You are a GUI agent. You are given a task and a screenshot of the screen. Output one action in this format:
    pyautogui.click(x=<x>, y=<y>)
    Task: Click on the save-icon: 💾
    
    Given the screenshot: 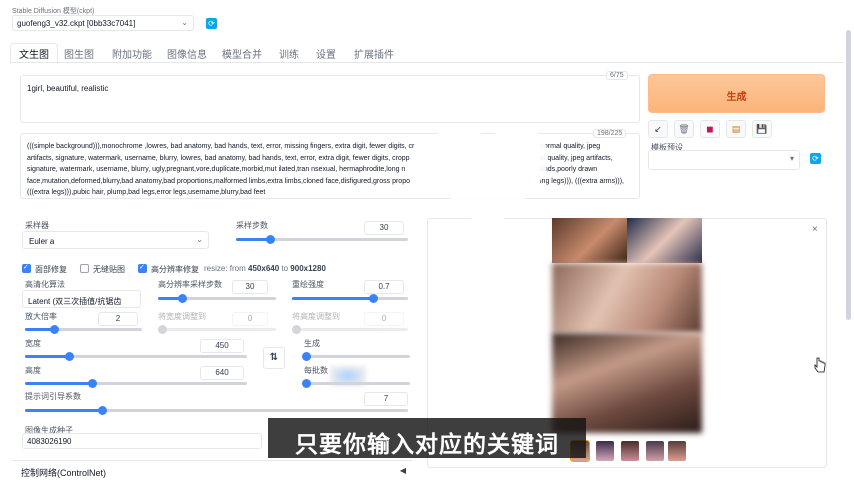 What is the action you would take?
    pyautogui.click(x=762, y=129)
    